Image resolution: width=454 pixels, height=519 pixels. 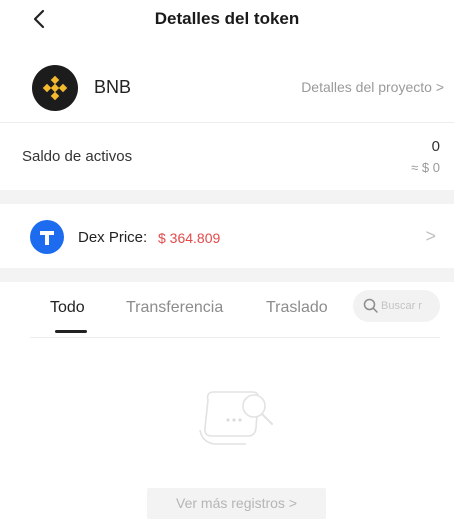 What do you see at coordinates (227, 238) in the screenshot?
I see `dex-price-row` at bounding box center [227, 238].